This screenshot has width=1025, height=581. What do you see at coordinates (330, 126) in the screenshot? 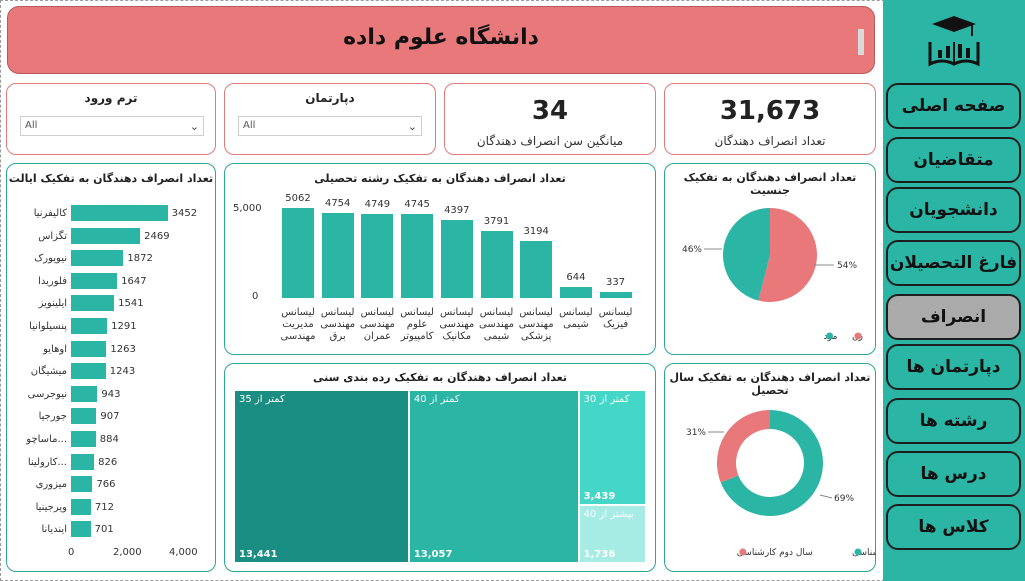
I see `department-dropdown: All ⌄` at bounding box center [330, 126].